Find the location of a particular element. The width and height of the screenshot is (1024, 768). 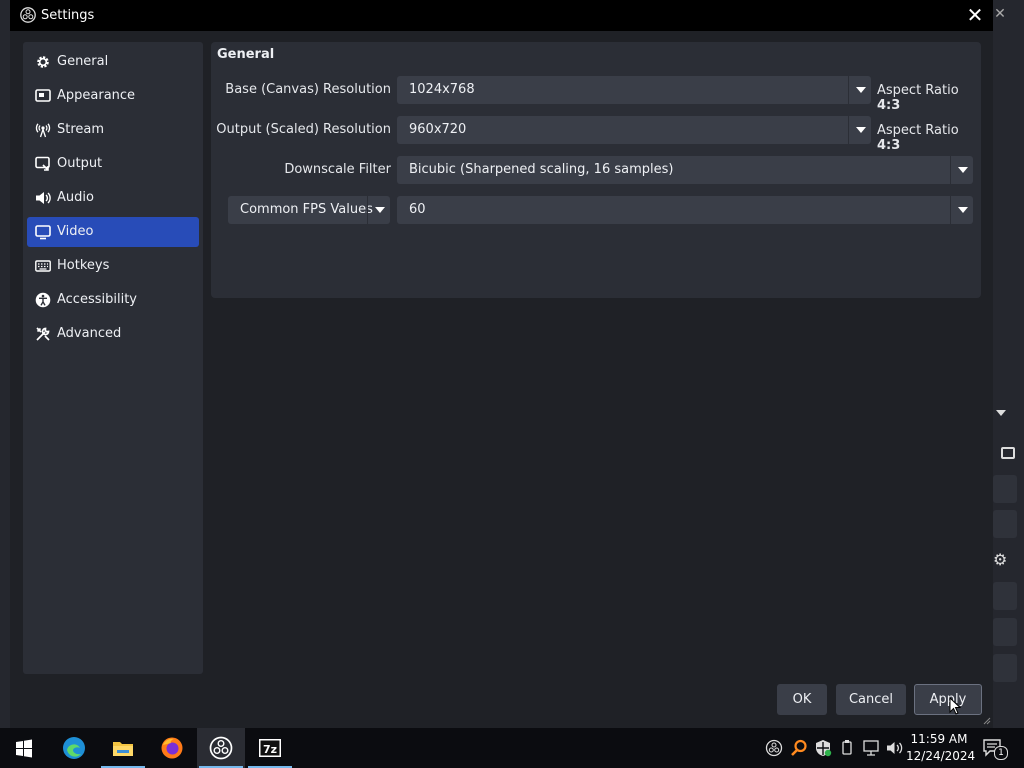

obs-logo-icon is located at coordinates (28, 15).